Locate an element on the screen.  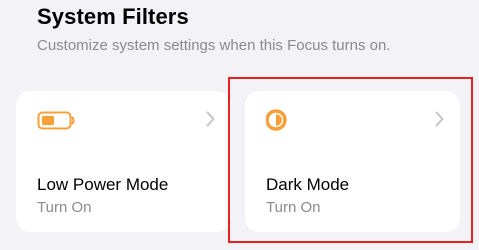
dark-mode-icon is located at coordinates (276, 120).